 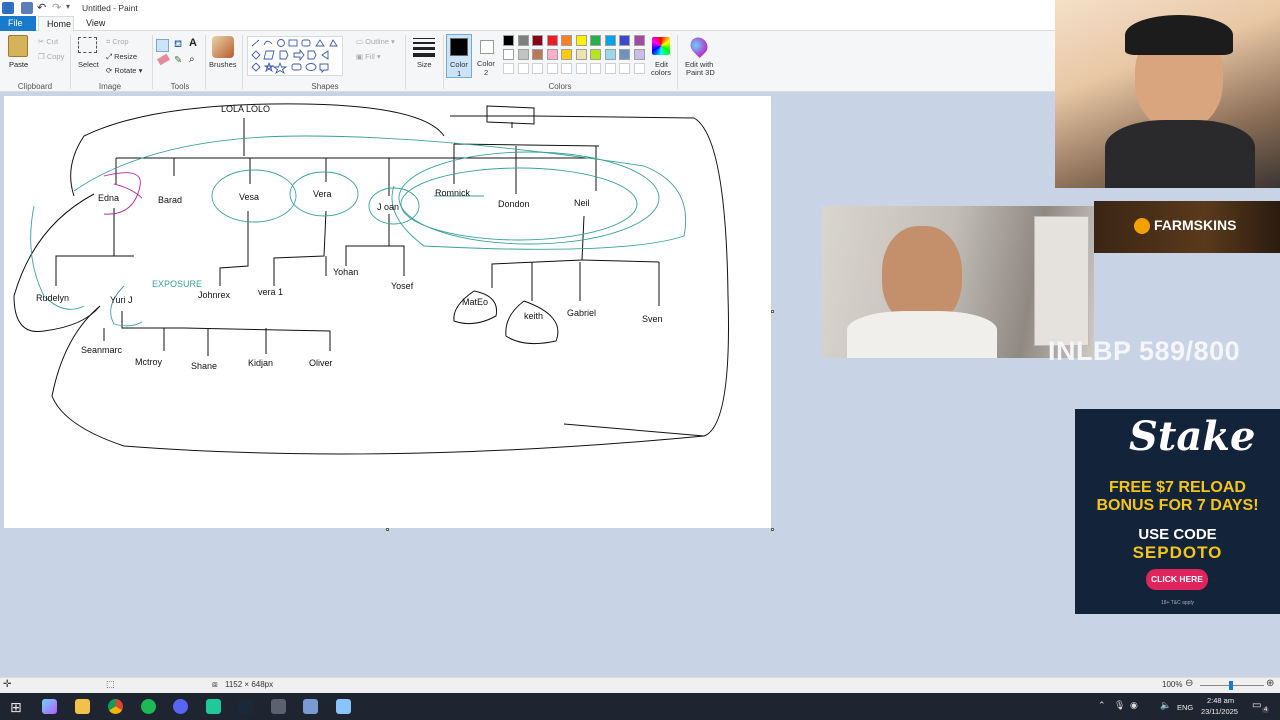 I want to click on stake-click-here-button: CLICK HERE, so click(x=1177, y=579).